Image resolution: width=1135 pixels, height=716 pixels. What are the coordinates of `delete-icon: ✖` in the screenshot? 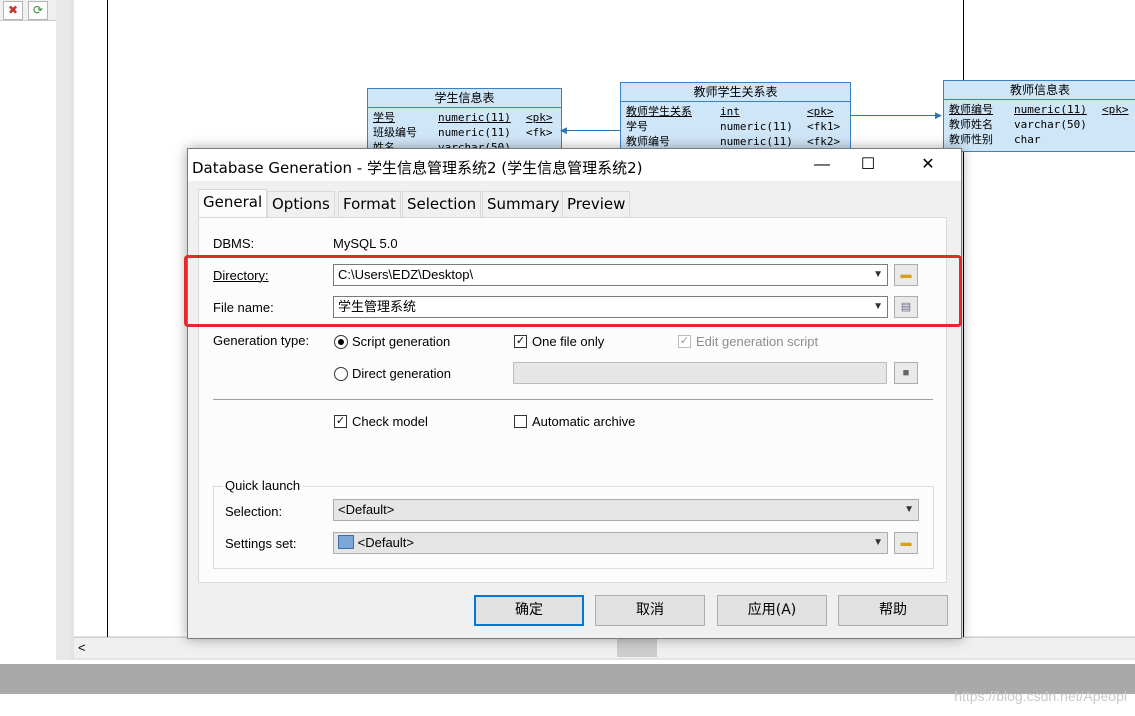 It's located at (13, 10).